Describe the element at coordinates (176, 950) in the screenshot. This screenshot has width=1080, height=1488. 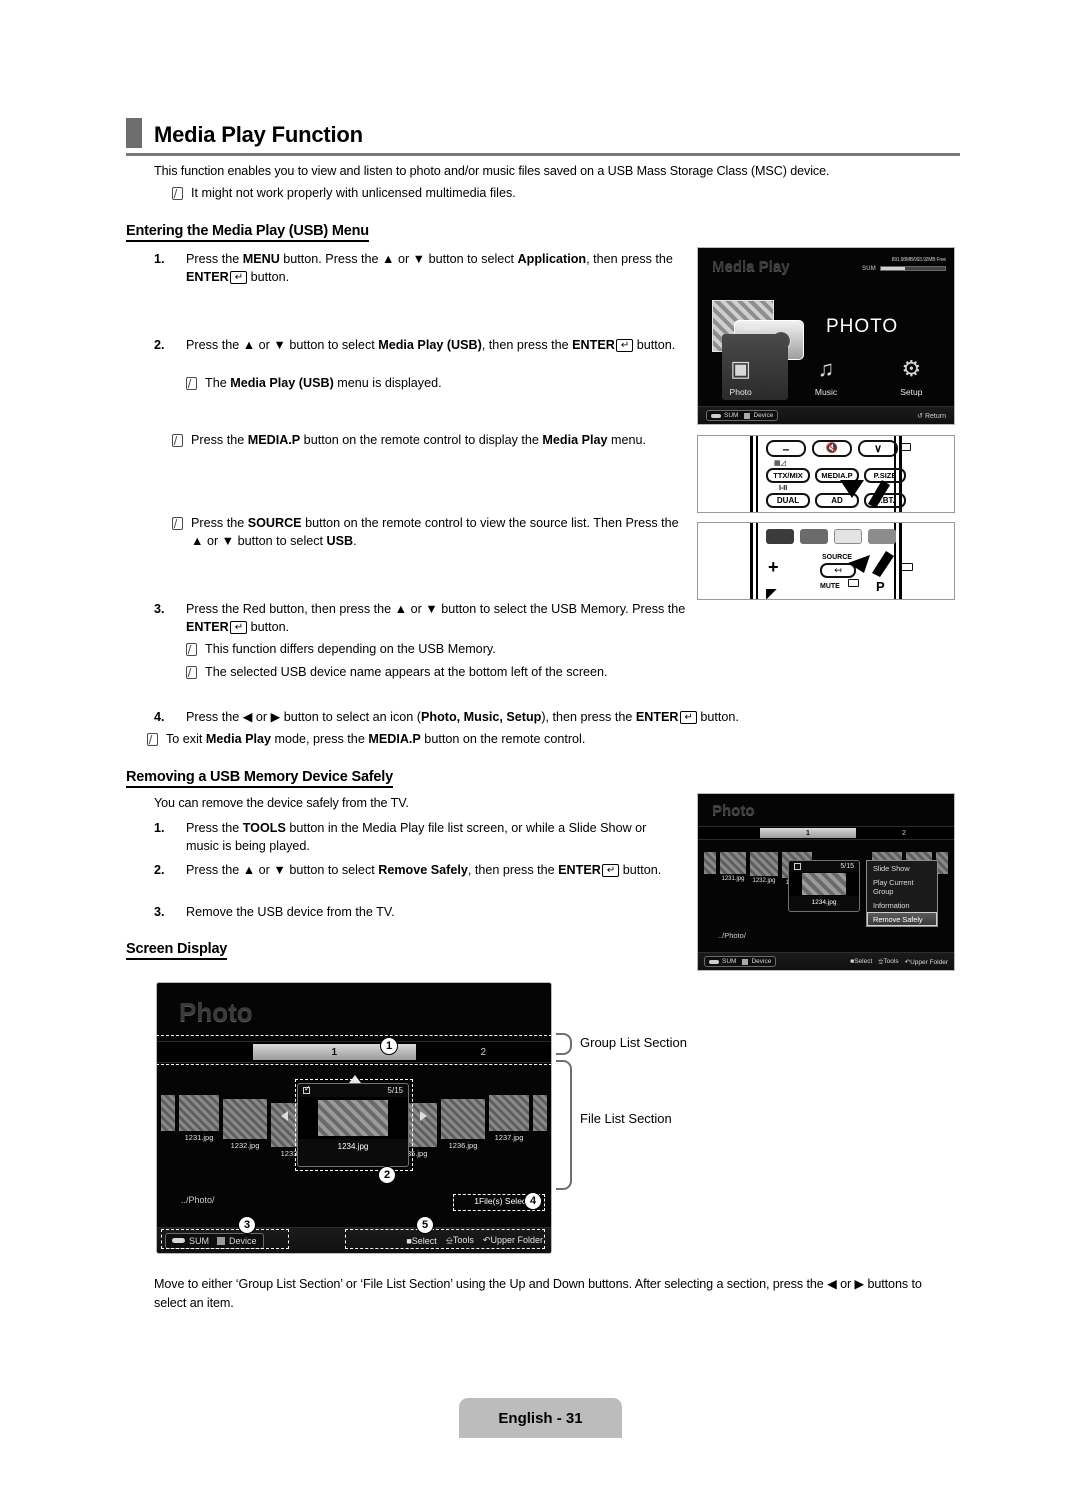
I see `section-heading-screen-display: Screen Display` at that location.